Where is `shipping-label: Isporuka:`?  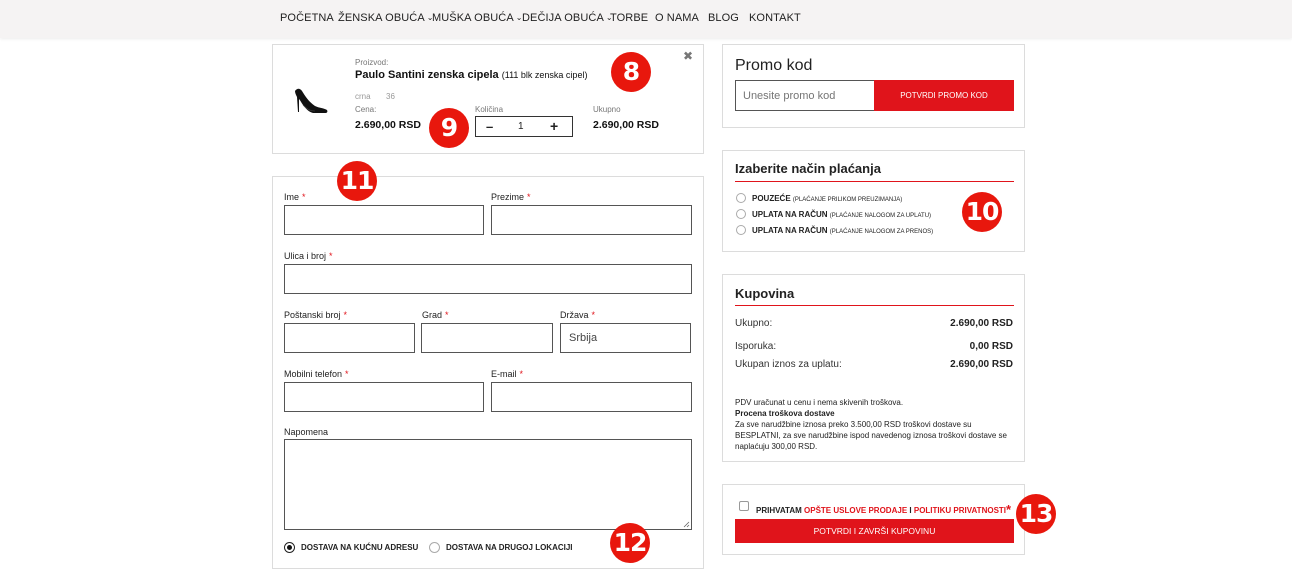 shipping-label: Isporuka: is located at coordinates (756, 346).